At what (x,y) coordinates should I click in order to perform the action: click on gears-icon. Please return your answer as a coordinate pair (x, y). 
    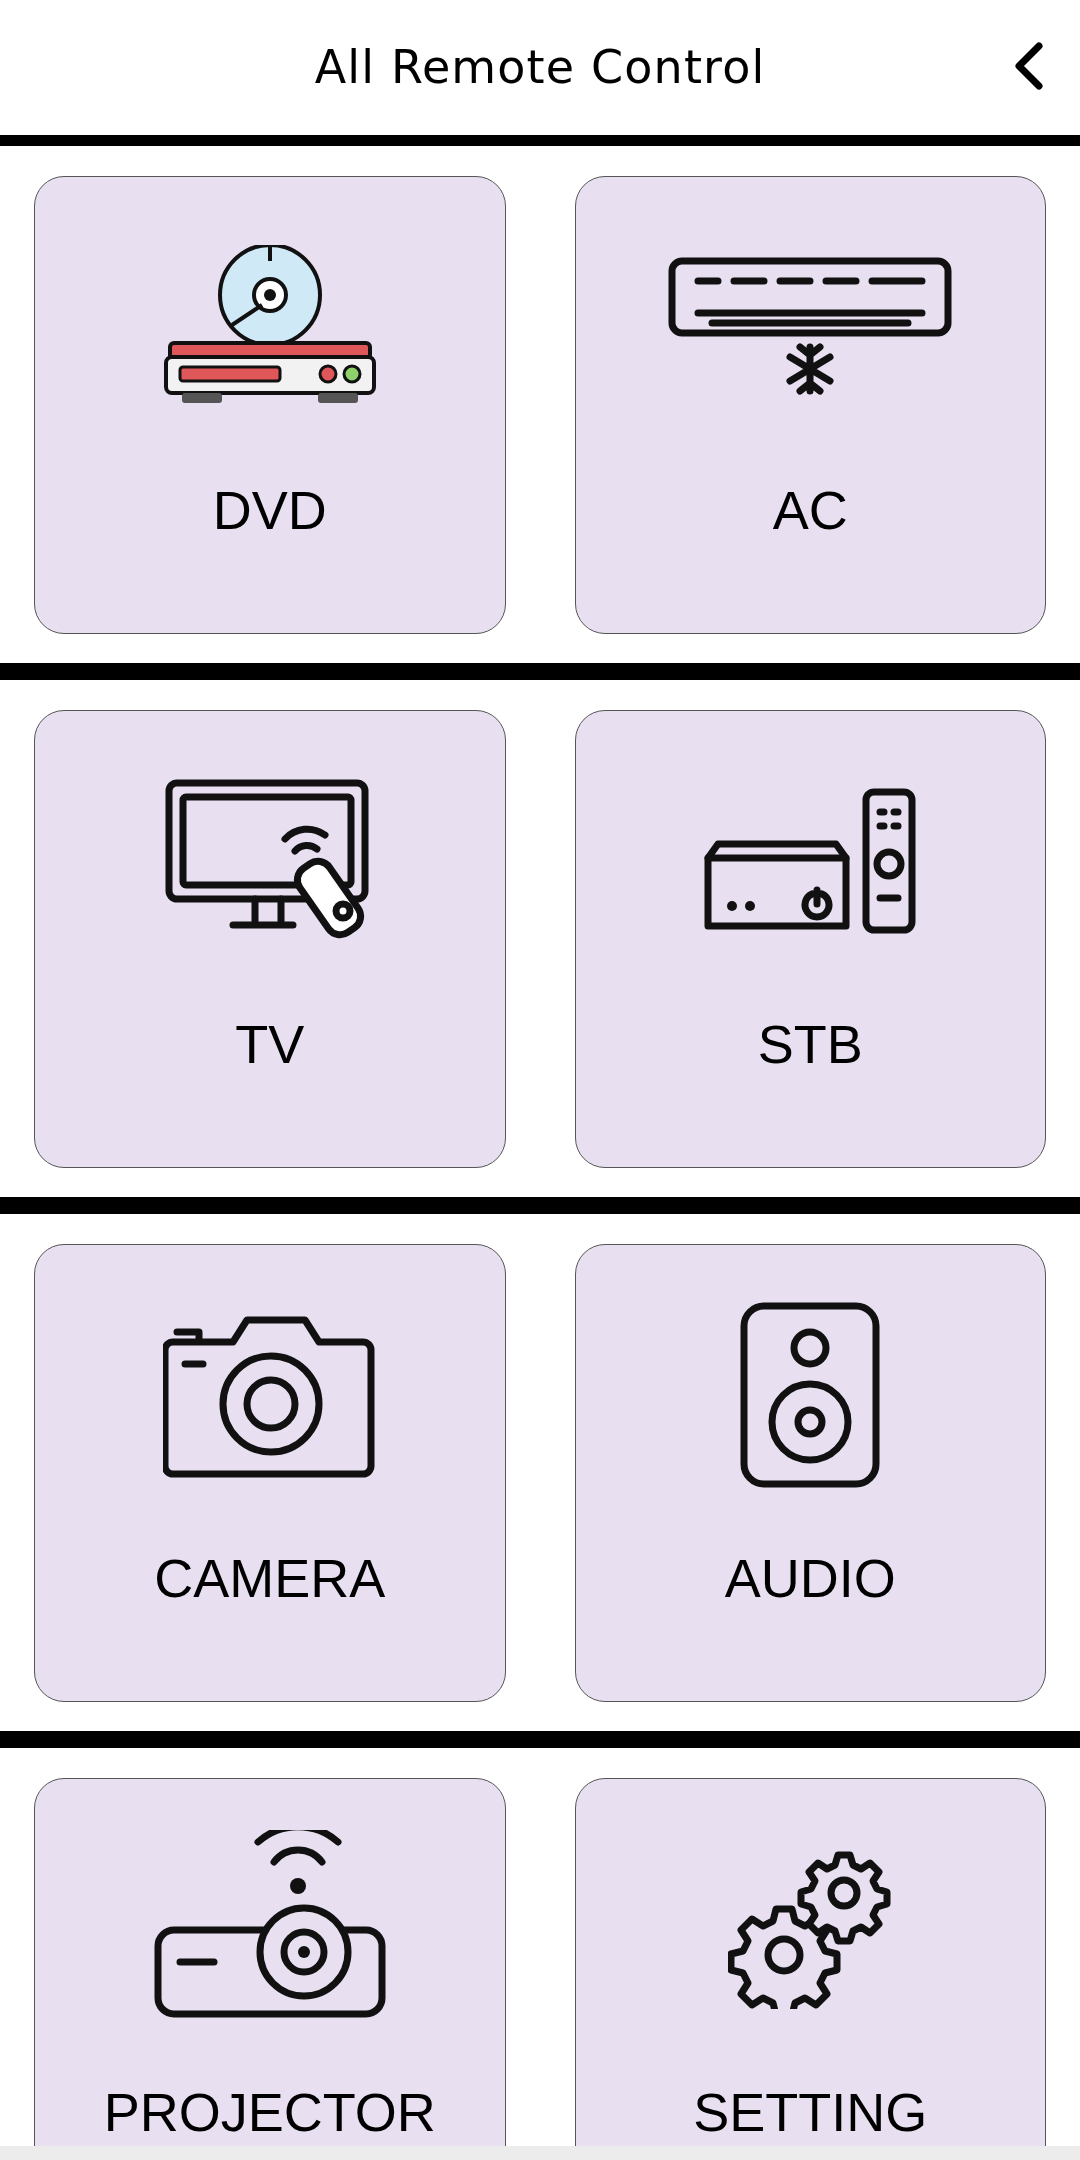
    Looking at the image, I should click on (810, 1929).